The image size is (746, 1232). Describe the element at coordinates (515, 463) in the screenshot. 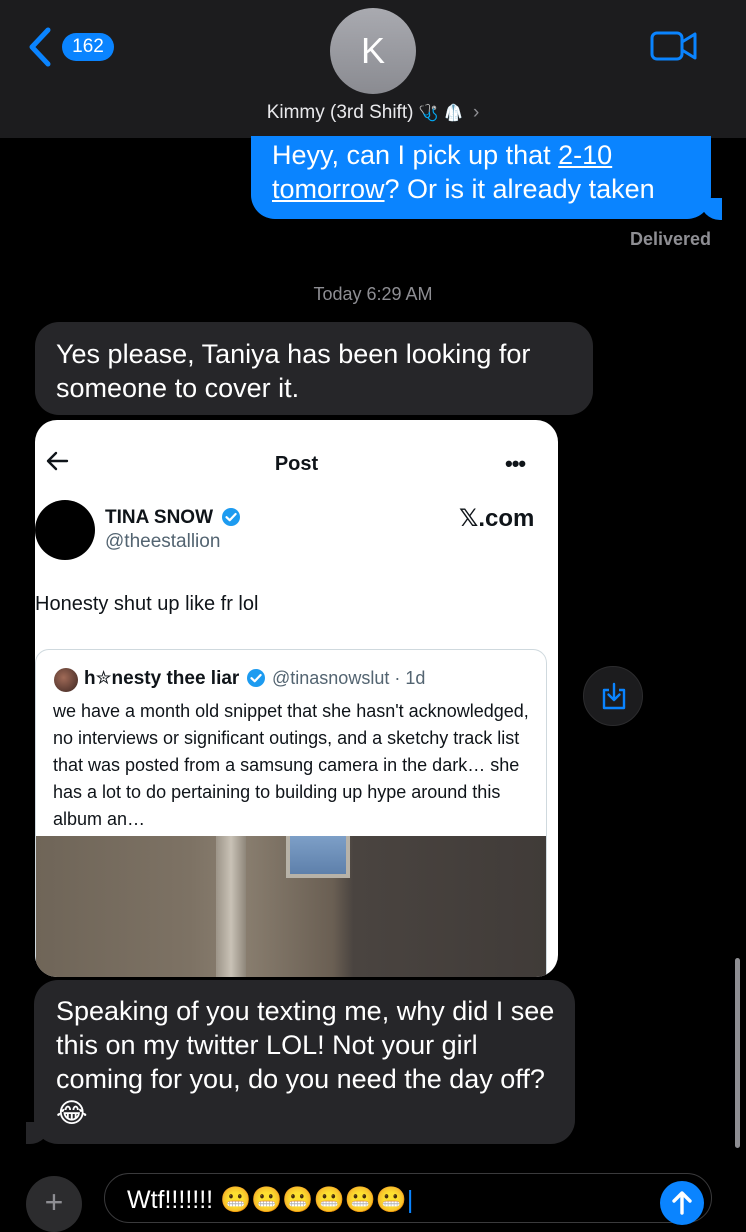

I see `more-options-icon: •••` at that location.